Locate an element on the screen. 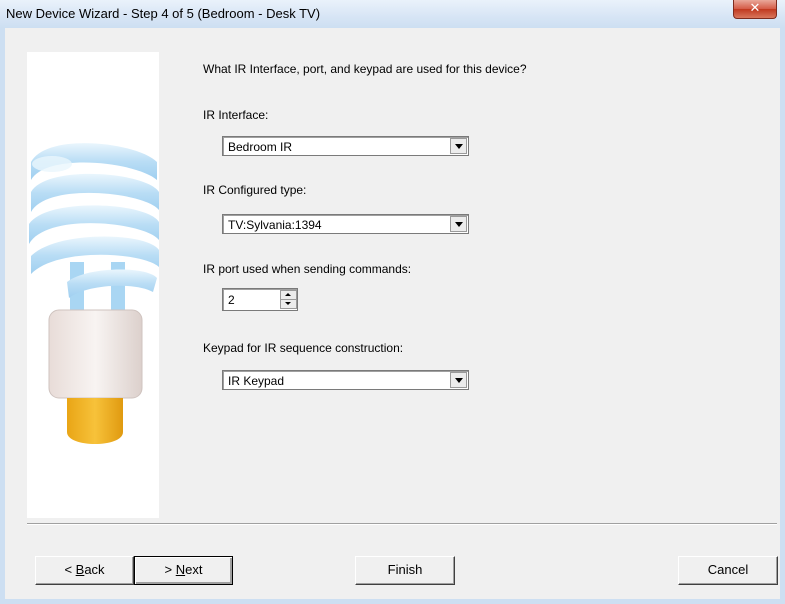 This screenshot has width=785, height=604. cancel-button: Cancel is located at coordinates (728, 570).